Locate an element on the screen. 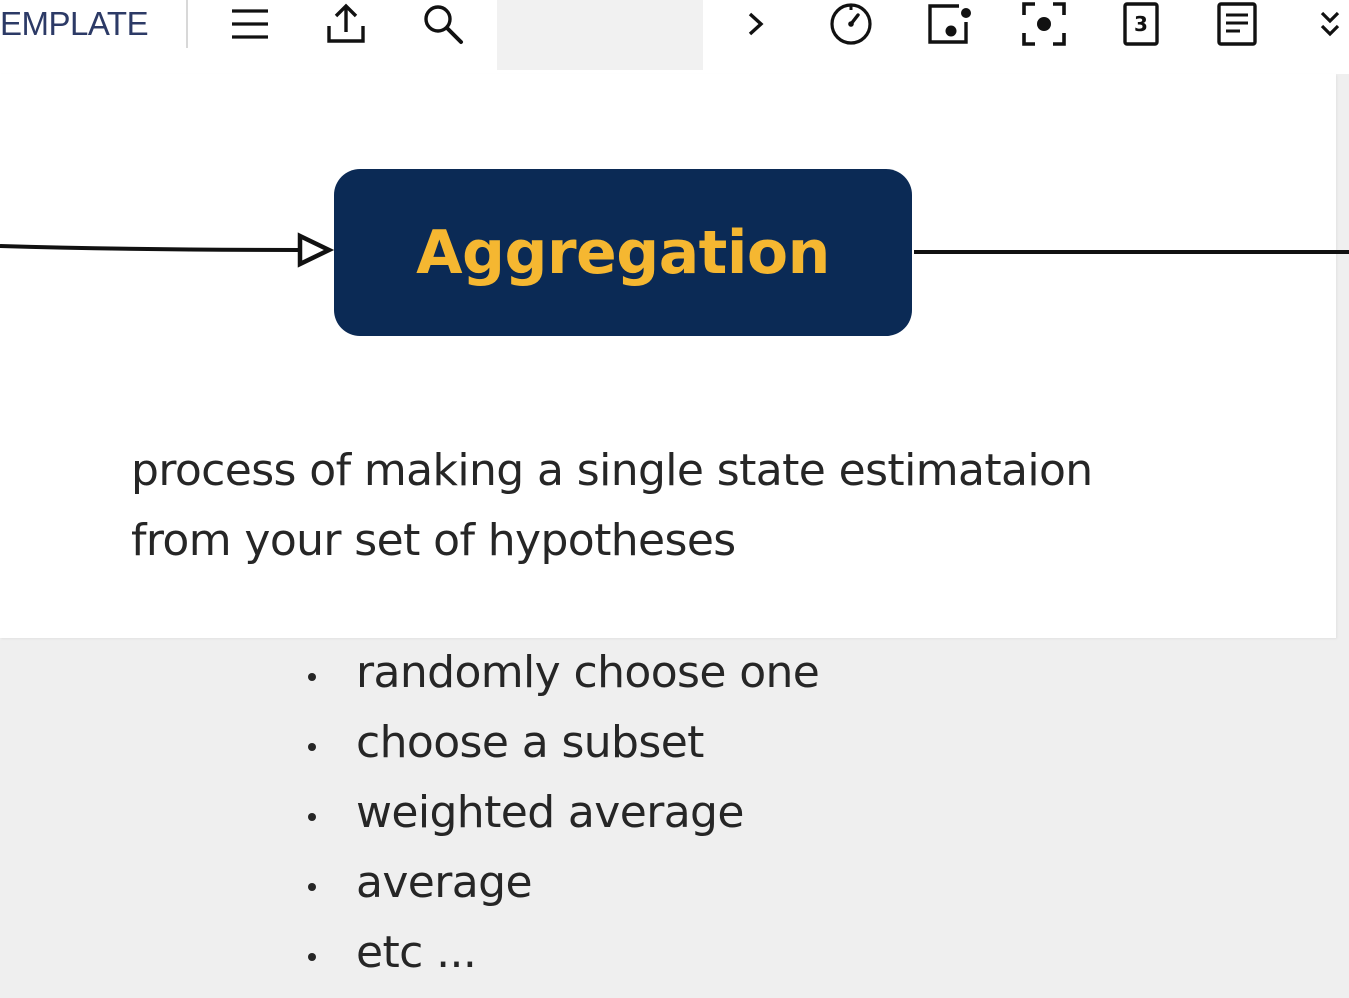 The width and height of the screenshot is (1349, 998). focus-icon is located at coordinates (1044, 24).